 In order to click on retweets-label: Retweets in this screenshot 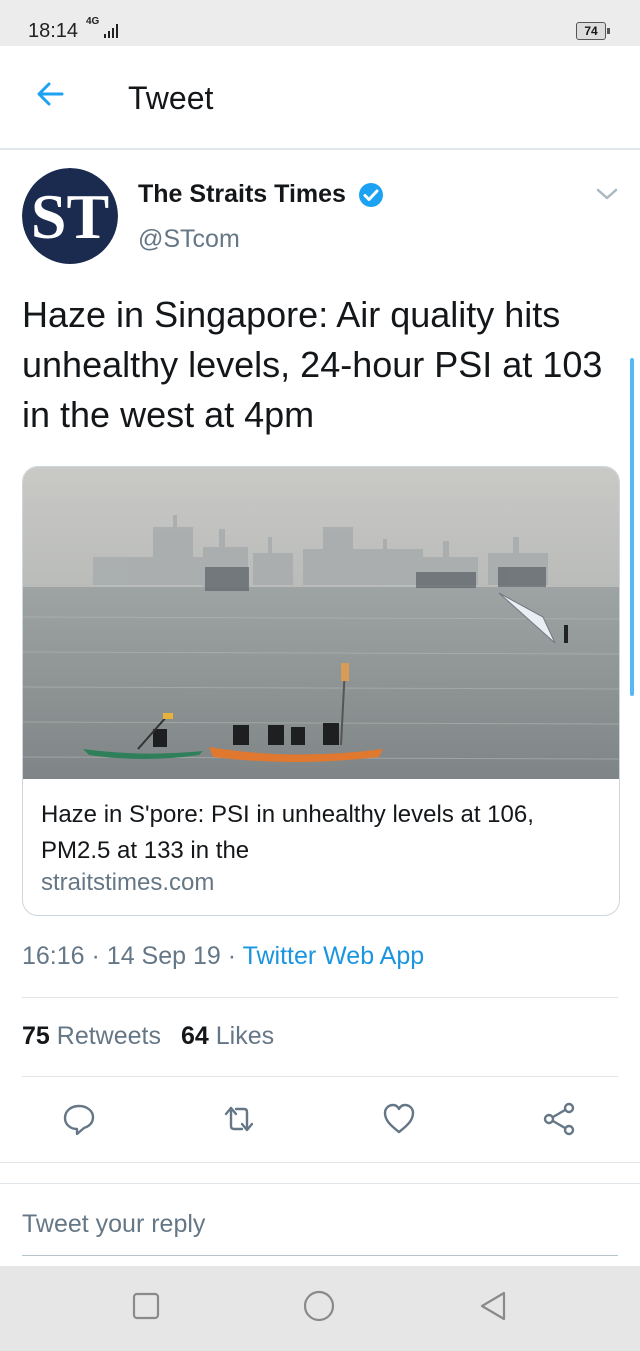, I will do `click(108, 1036)`.